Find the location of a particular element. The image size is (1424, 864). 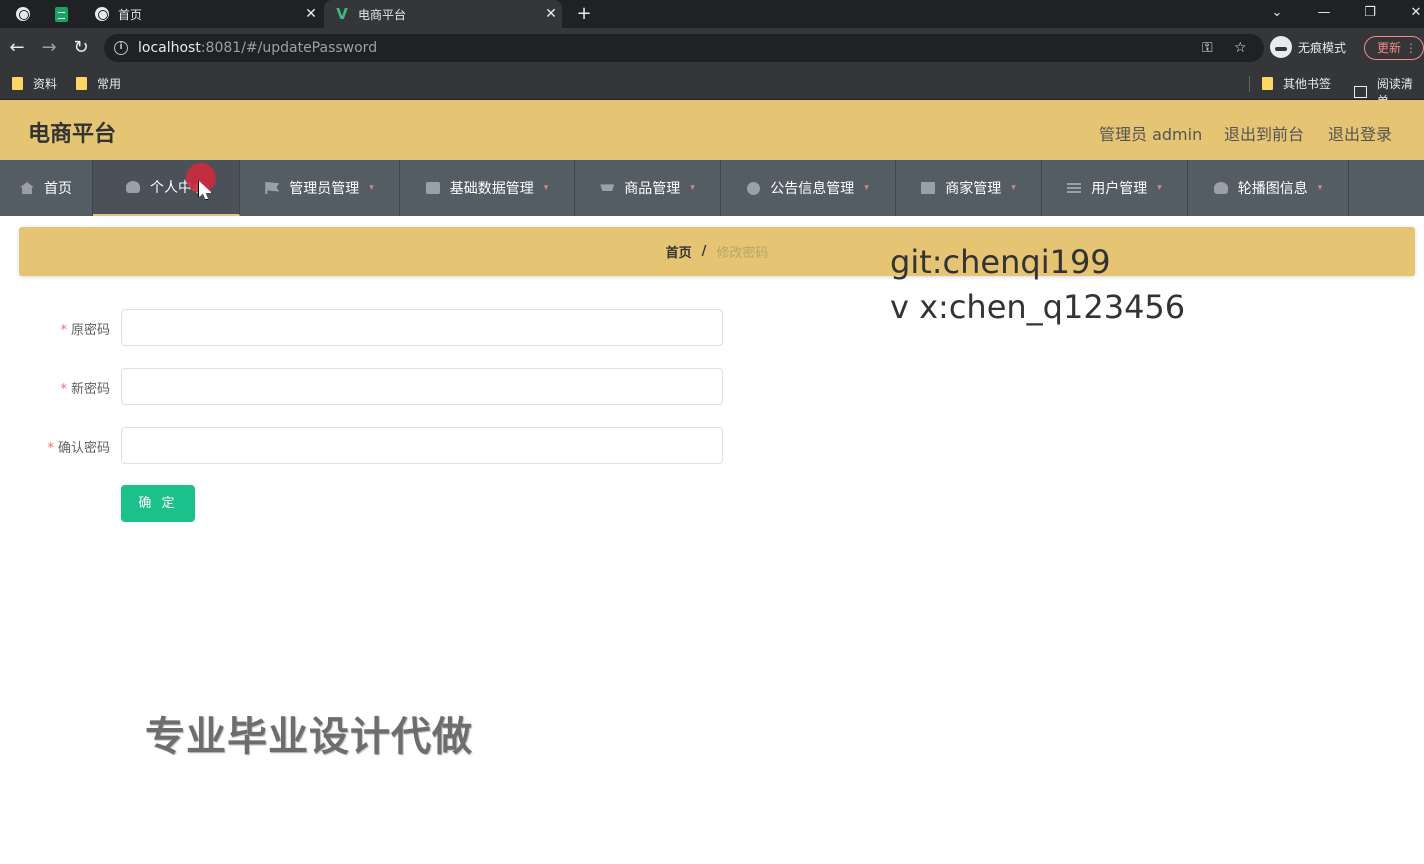

admin-user-label: 管理员 admin is located at coordinates (1151, 134).